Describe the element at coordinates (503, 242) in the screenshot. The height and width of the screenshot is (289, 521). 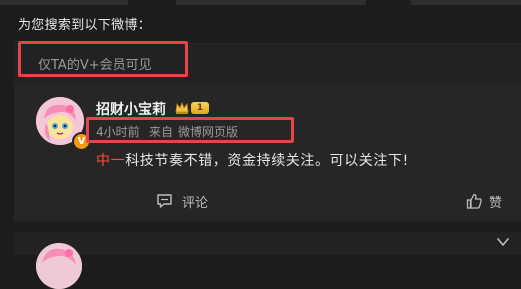
I see `chevron-down-icon` at that location.